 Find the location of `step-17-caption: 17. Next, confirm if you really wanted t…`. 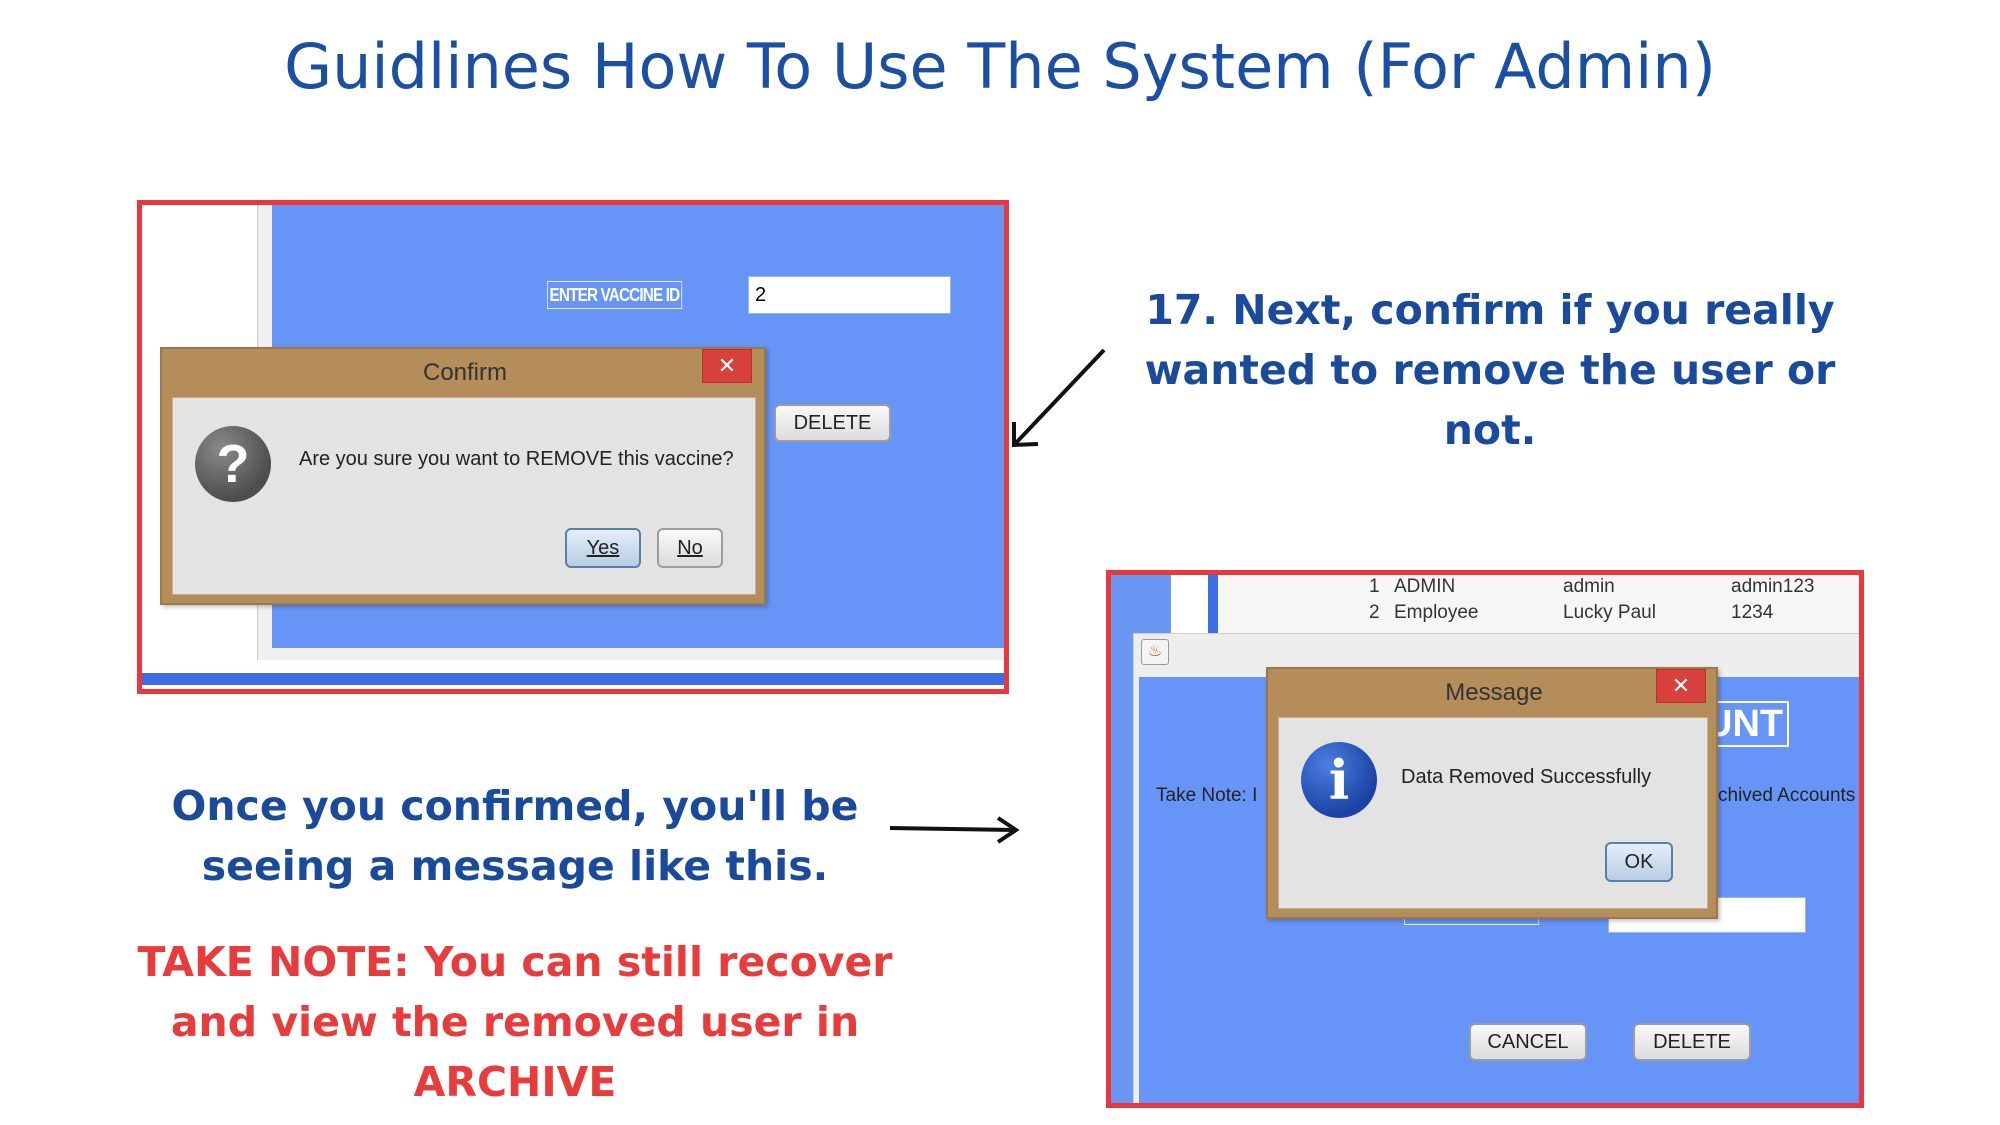

step-17-caption: 17. Next, confirm if you really wanted t… is located at coordinates (1490, 370).